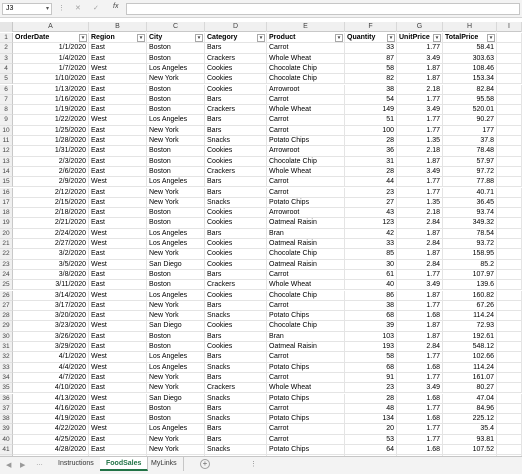 The height and width of the screenshot is (474, 522). Describe the element at coordinates (306, 89) in the screenshot. I see `table-cell: Arrowroot` at that location.